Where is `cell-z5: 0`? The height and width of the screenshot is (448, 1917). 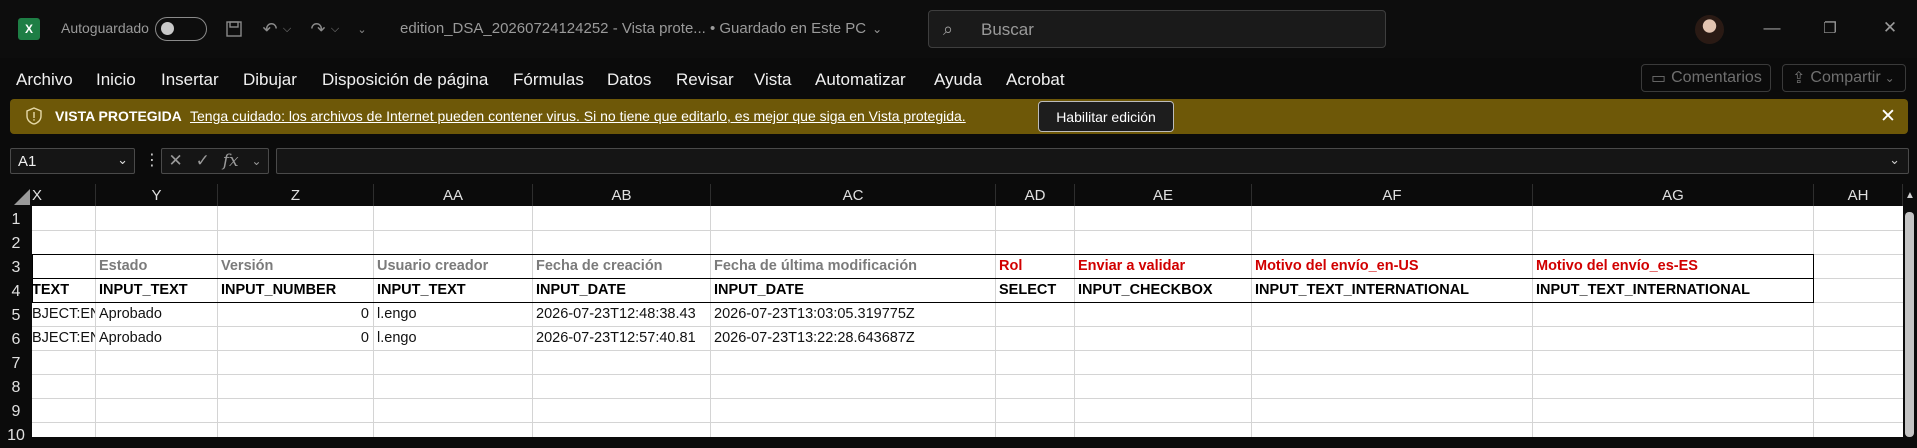
cell-z5: 0 is located at coordinates (295, 314).